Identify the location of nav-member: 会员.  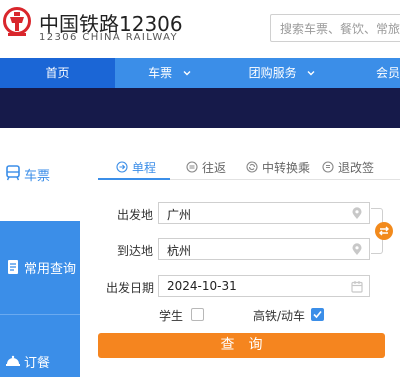
(370, 73).